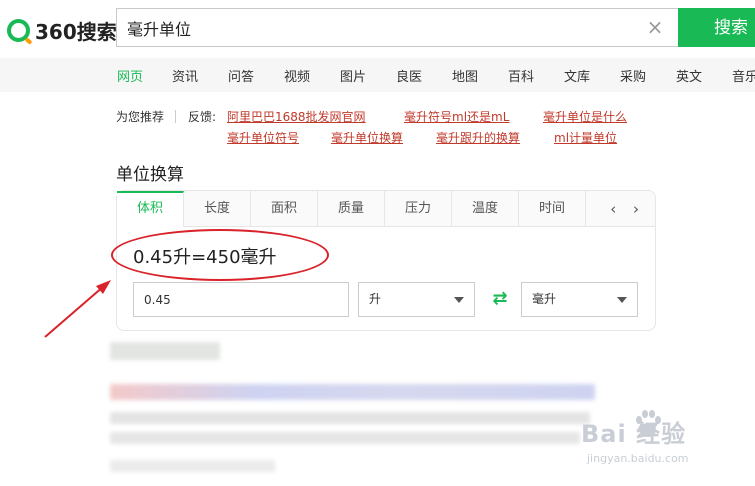 Image resolution: width=755 pixels, height=486 pixels. I want to click on search-box: ×, so click(397, 27).